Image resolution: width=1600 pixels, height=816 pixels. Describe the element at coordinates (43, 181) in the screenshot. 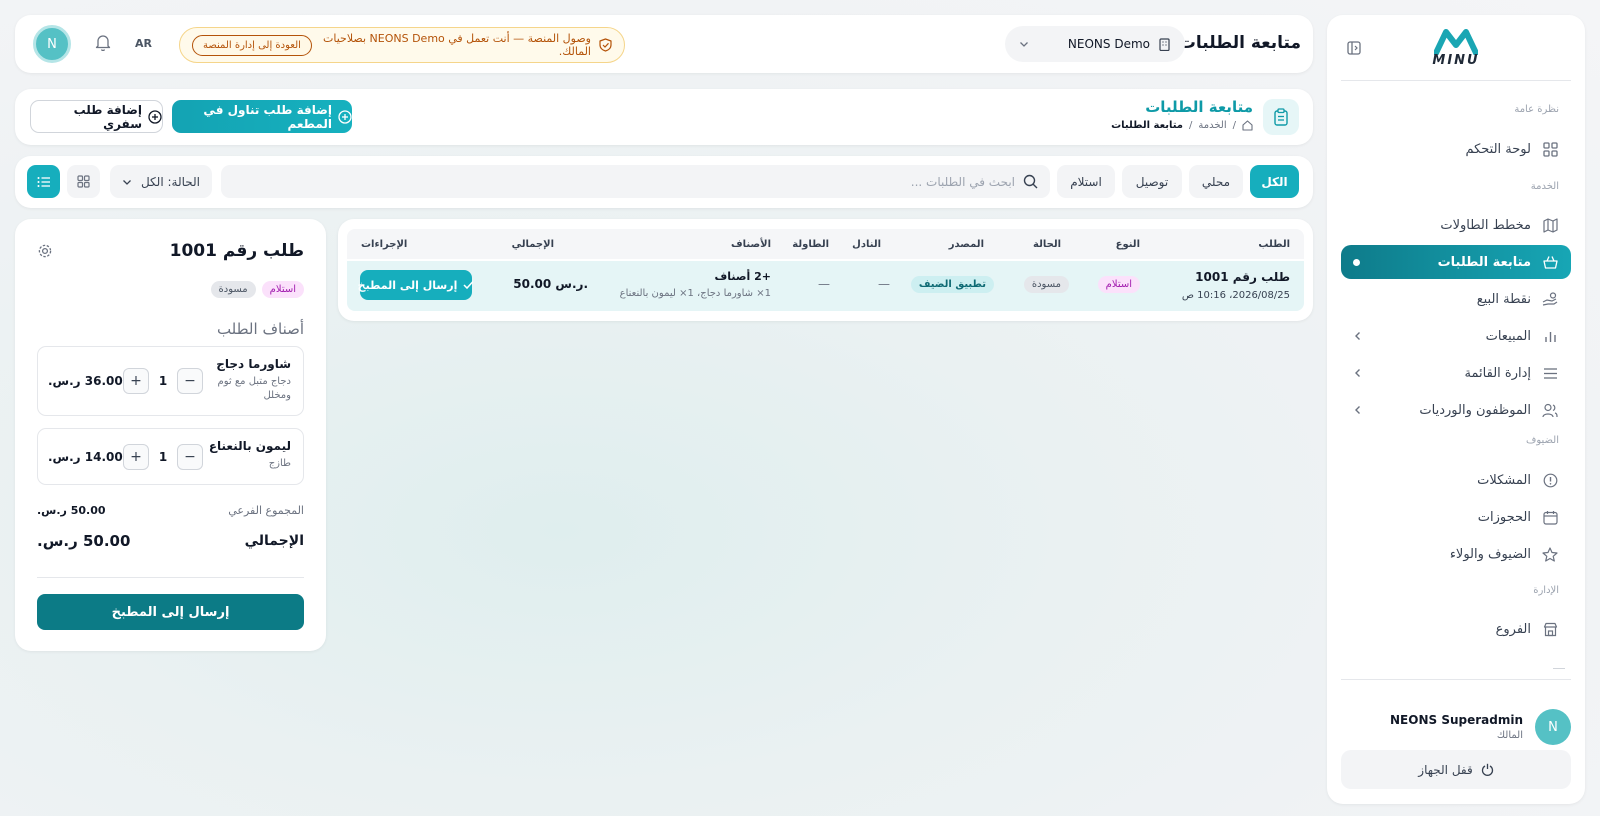

I see `list-view-button` at that location.